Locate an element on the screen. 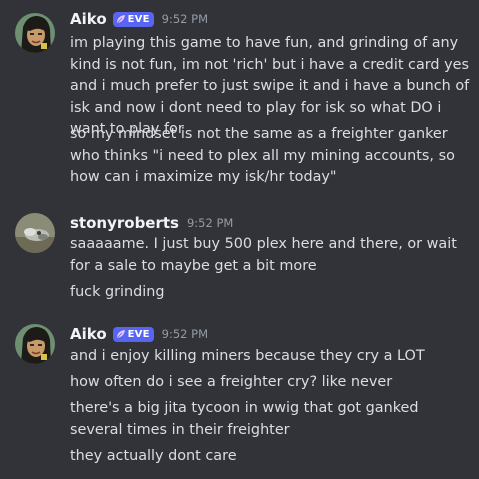 This screenshot has width=479, height=479. message-text: fuck grinding is located at coordinates (117, 292).